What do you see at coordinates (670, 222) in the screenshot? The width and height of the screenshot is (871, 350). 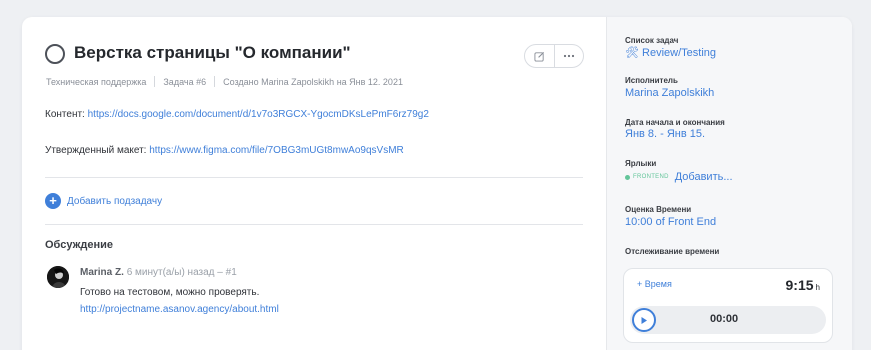 I see `estimate-value: 10:00 of Front End` at bounding box center [670, 222].